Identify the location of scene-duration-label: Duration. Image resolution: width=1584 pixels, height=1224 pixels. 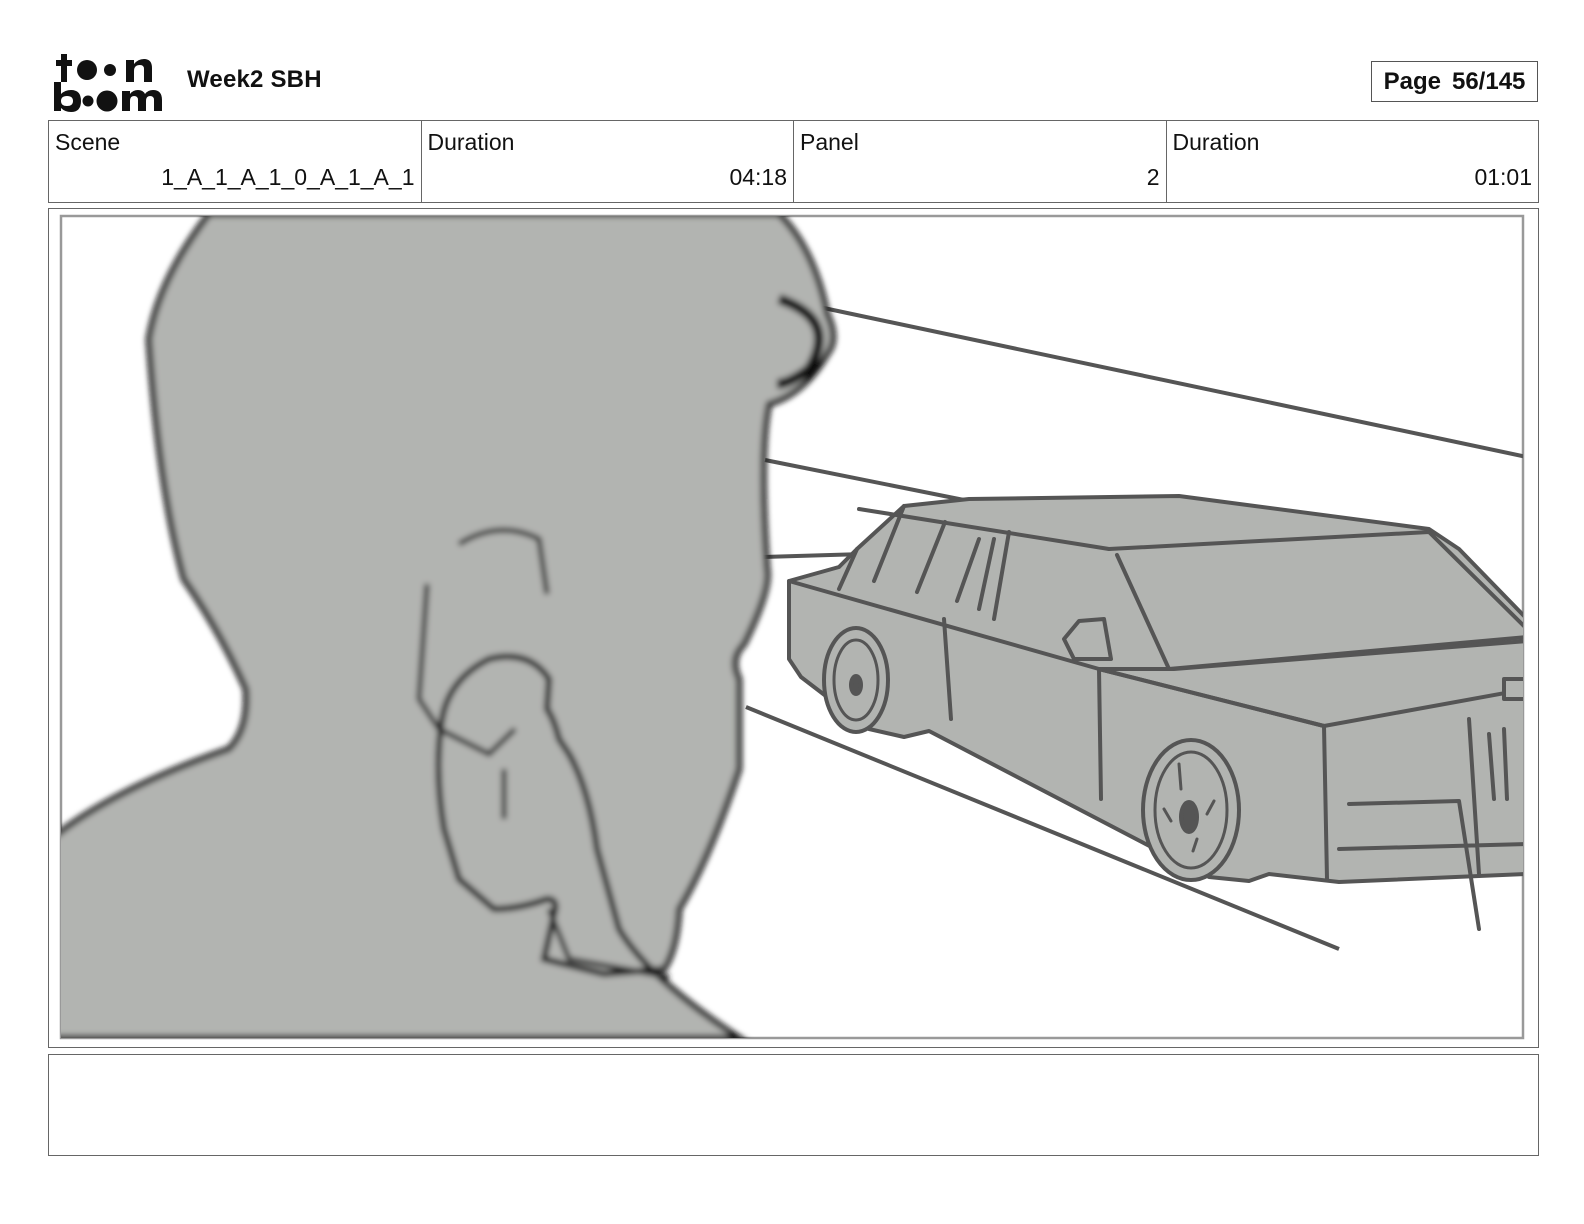
(471, 142).